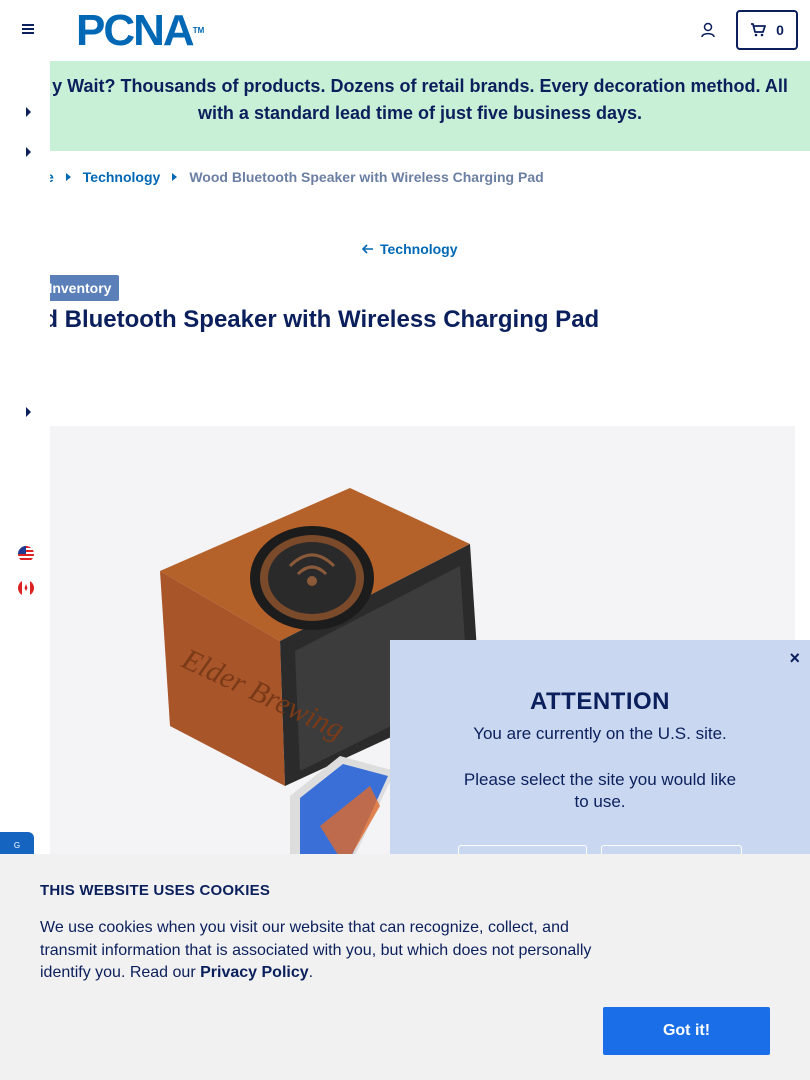  I want to click on cart-button: 0, so click(767, 30).